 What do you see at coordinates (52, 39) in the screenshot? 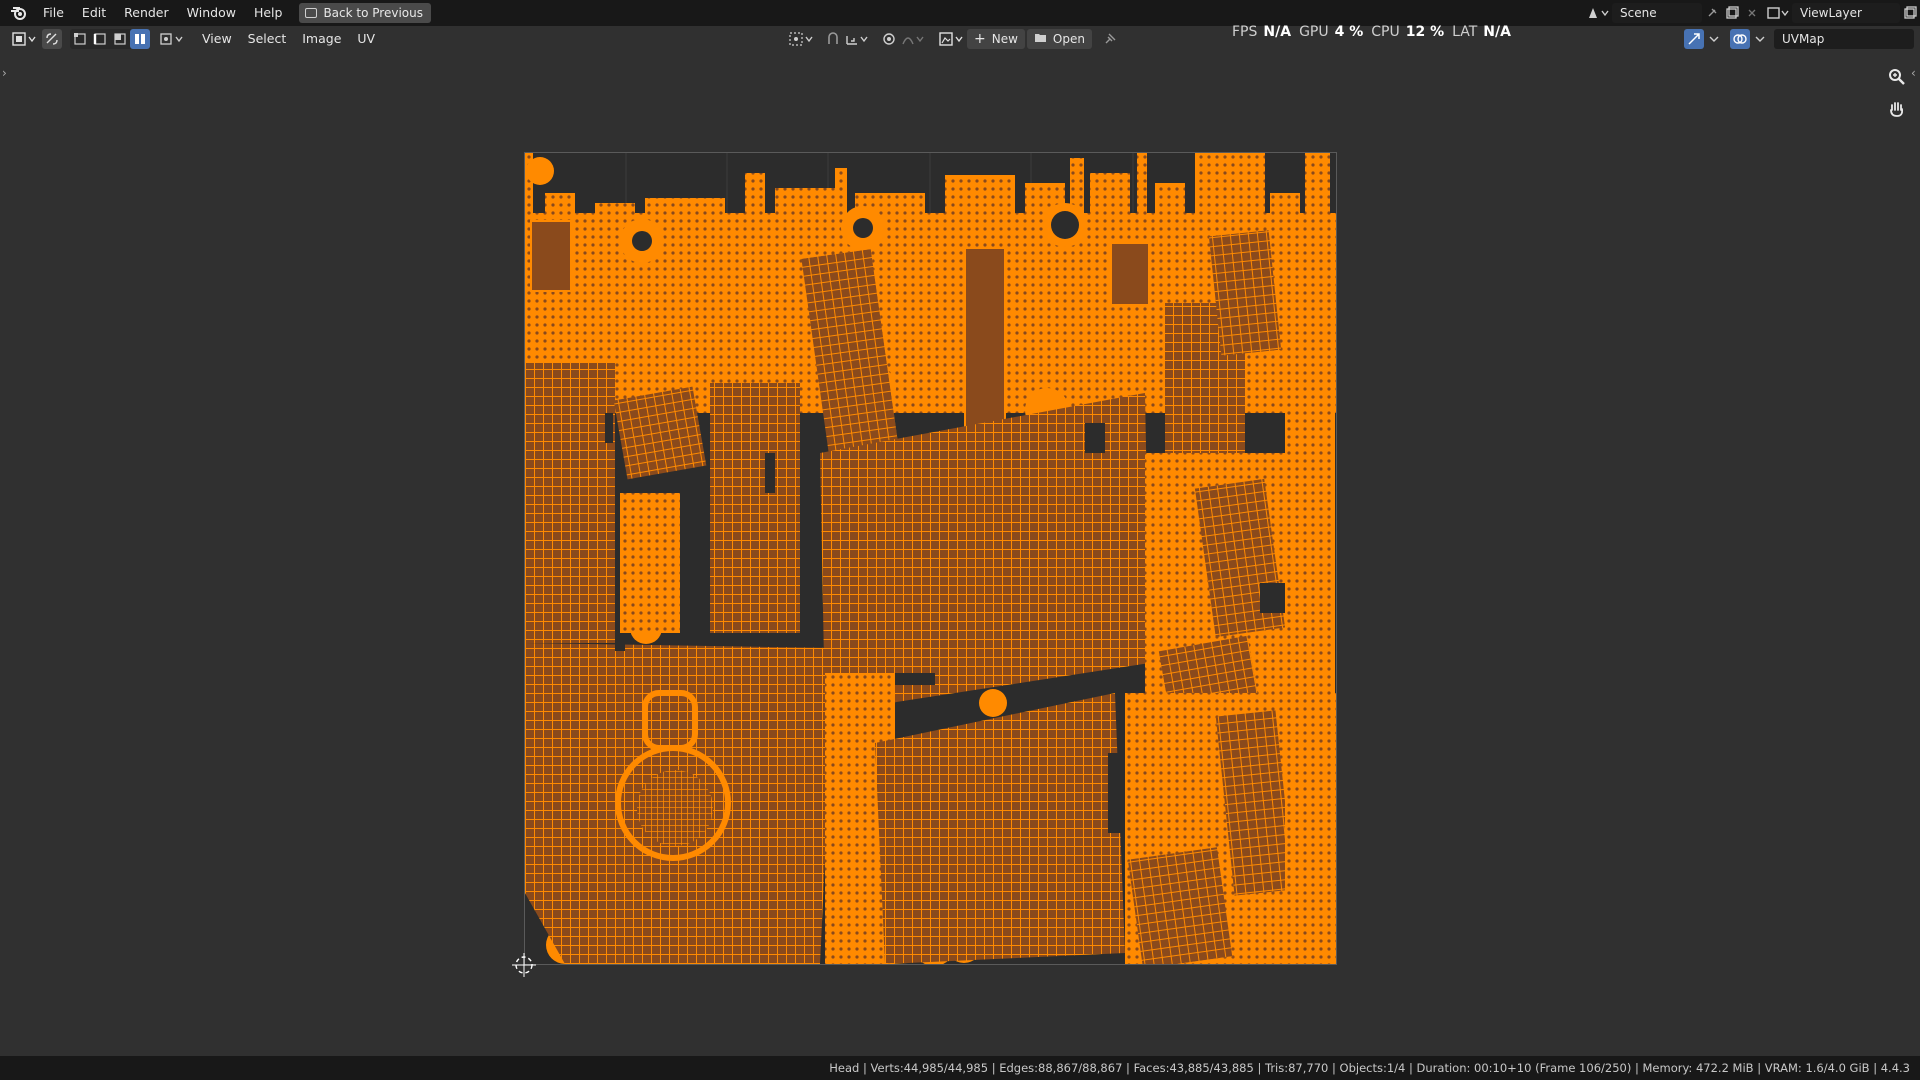
I see `uv-sync-icon` at bounding box center [52, 39].